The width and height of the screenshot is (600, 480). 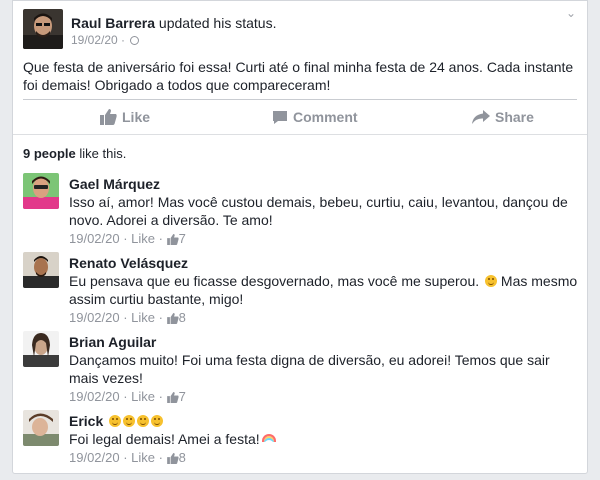 I want to click on post-actions-bar: Like Comment Share, so click(x=300, y=117).